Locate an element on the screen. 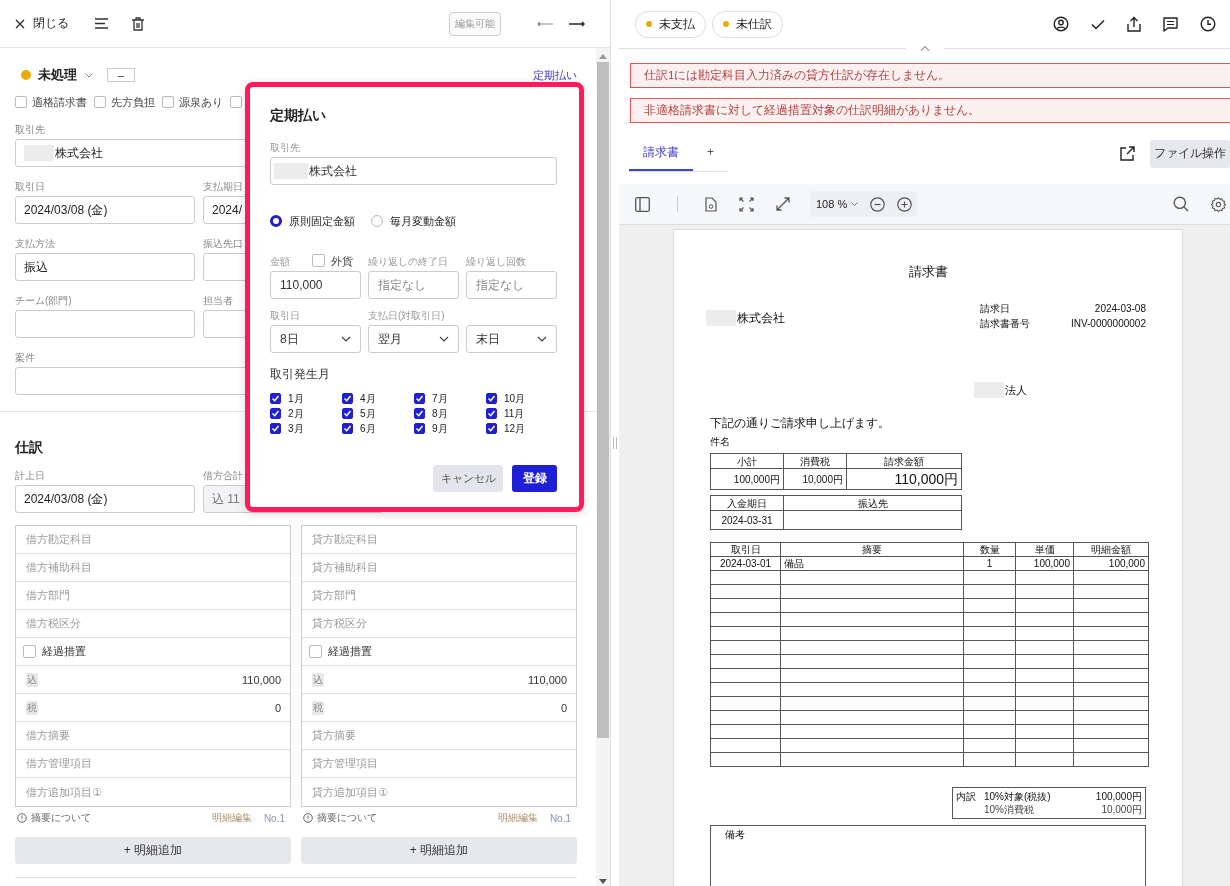 Image resolution: width=1230 pixels, height=886 pixels. field-label: 案件 is located at coordinates (25, 357).